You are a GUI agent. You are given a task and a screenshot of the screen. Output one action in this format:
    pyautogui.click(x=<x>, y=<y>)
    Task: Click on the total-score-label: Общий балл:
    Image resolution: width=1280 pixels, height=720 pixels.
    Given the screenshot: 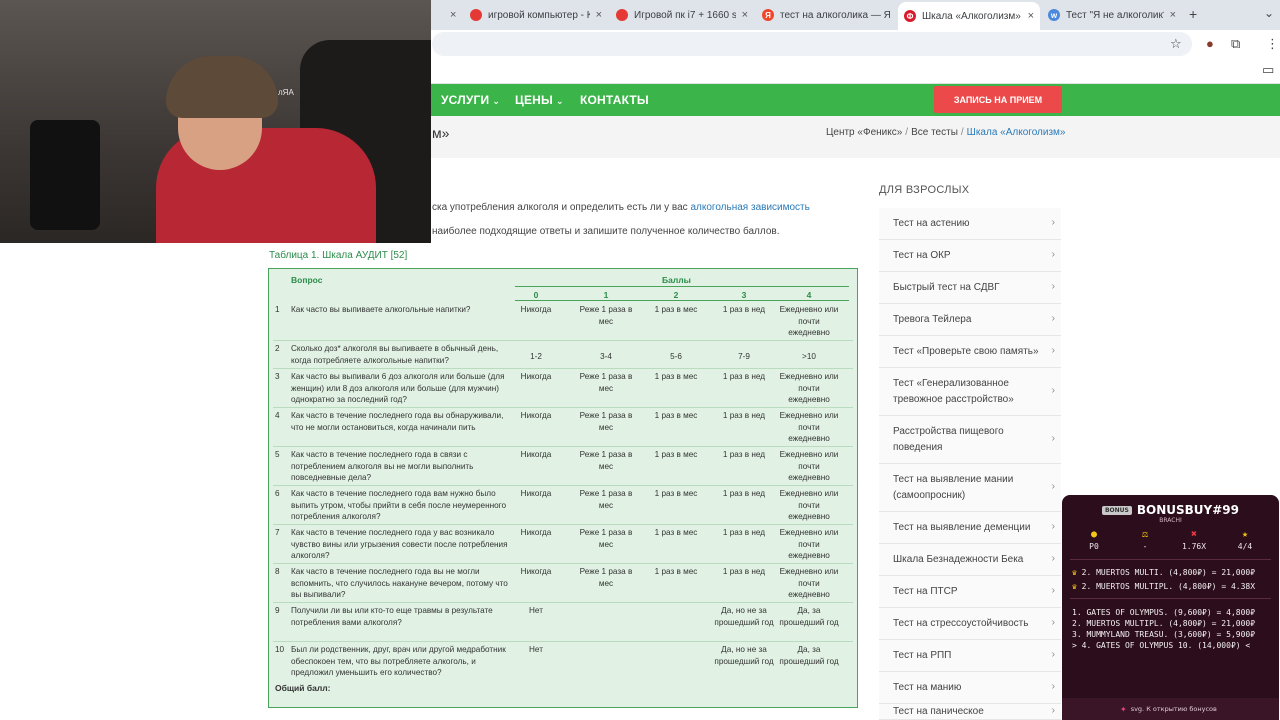 What is the action you would take?
    pyautogui.click(x=303, y=688)
    